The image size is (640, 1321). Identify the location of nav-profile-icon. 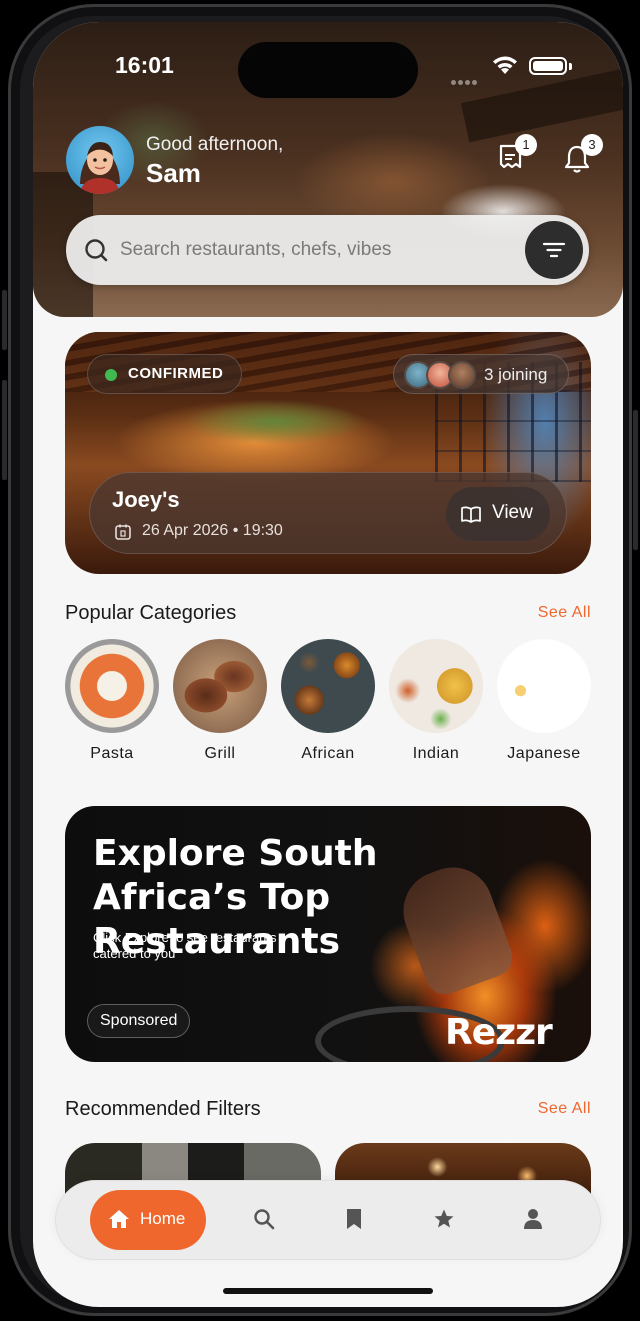
(533, 1219).